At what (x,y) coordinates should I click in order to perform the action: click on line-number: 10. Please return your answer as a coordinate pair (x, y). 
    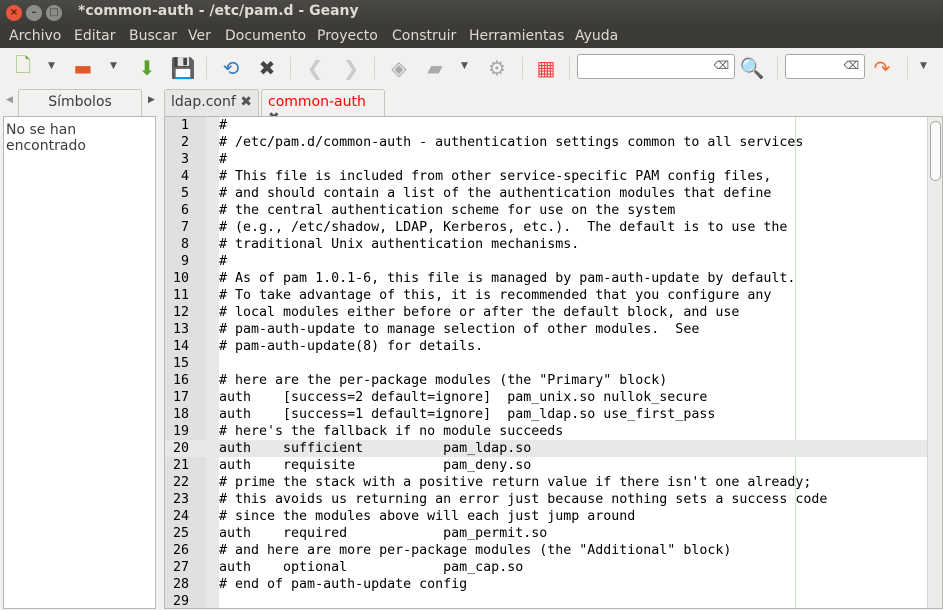
    Looking at the image, I should click on (180, 278).